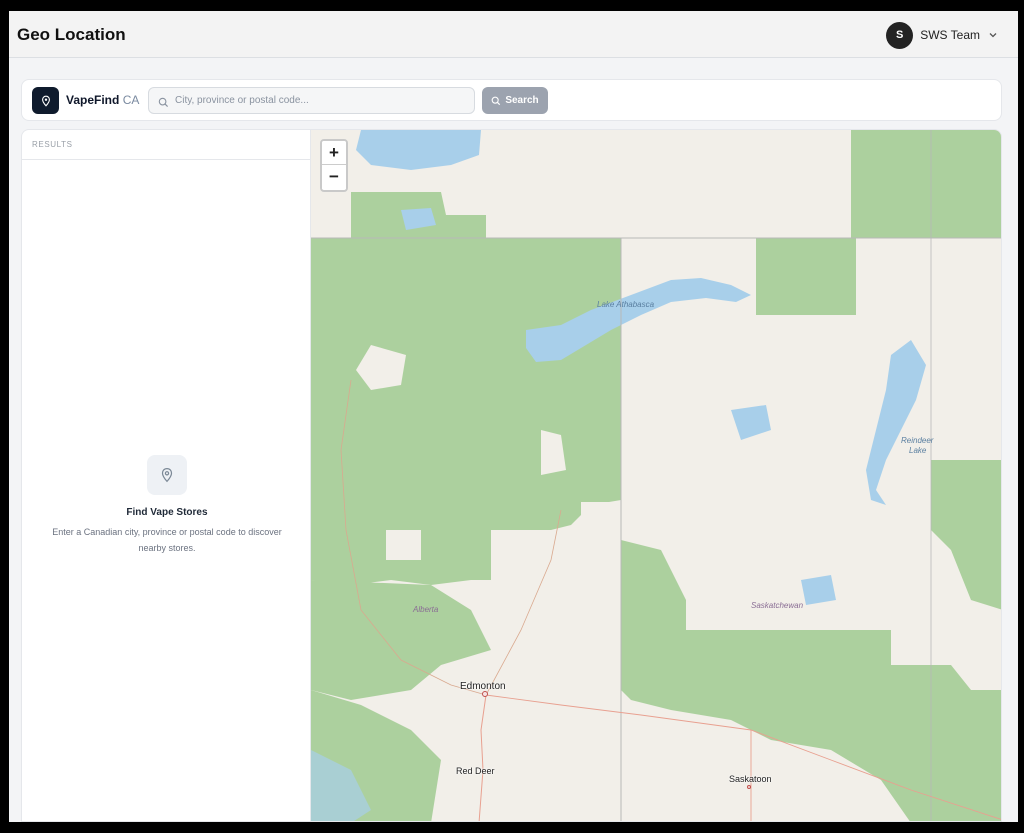  Describe the element at coordinates (334, 153) in the screenshot. I see `zoom-in-button: +` at that location.